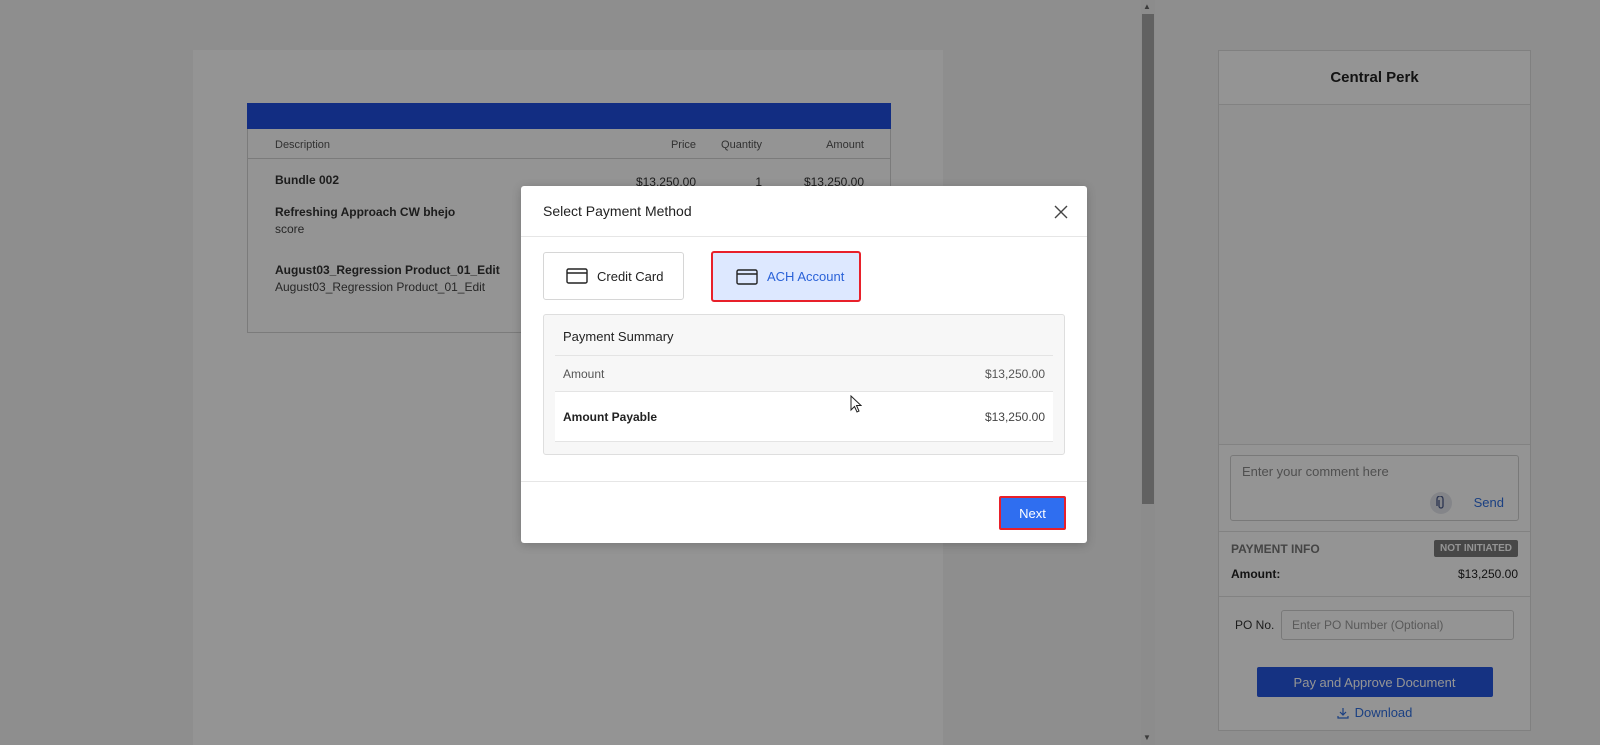 The width and height of the screenshot is (1600, 745). What do you see at coordinates (804, 373) in the screenshot?
I see `summary-amount-row: Amount $13,250.00` at bounding box center [804, 373].